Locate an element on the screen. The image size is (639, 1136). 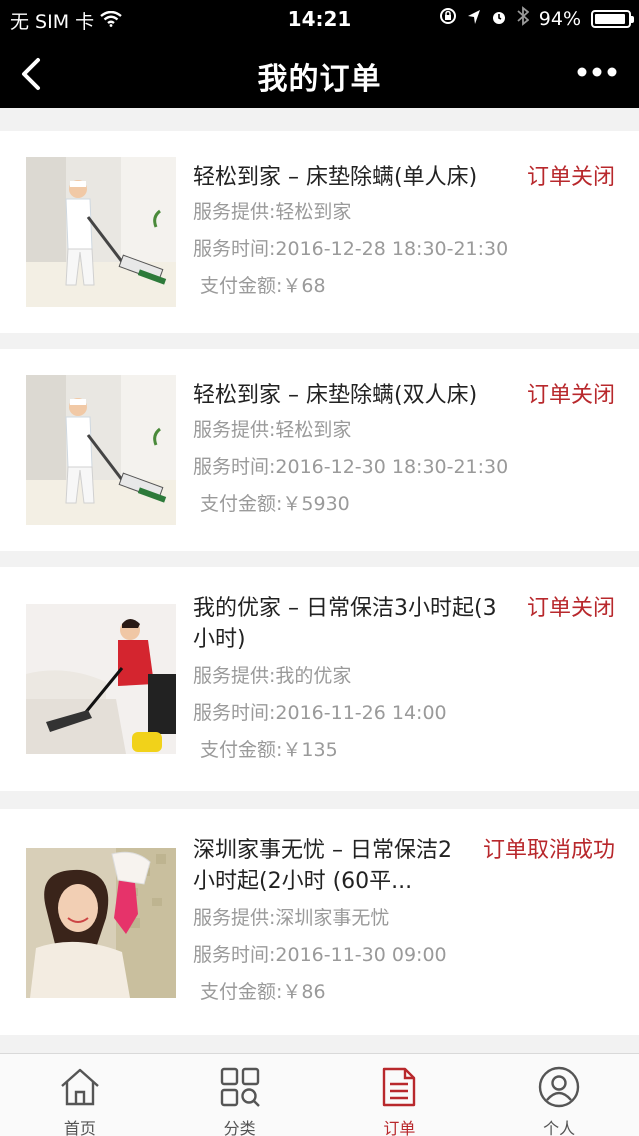
battery-percent: 94% is located at coordinates (559, 18).